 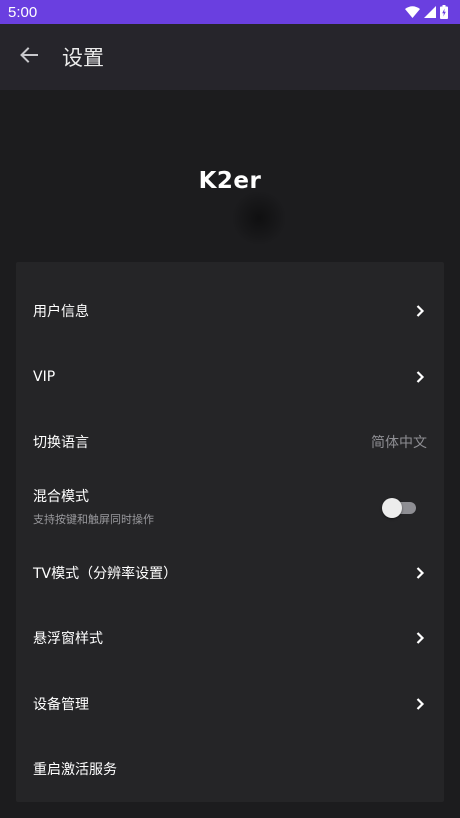 What do you see at coordinates (93, 519) in the screenshot?
I see `settings-item-subtitle: 支持按键和触屏同时操作` at bounding box center [93, 519].